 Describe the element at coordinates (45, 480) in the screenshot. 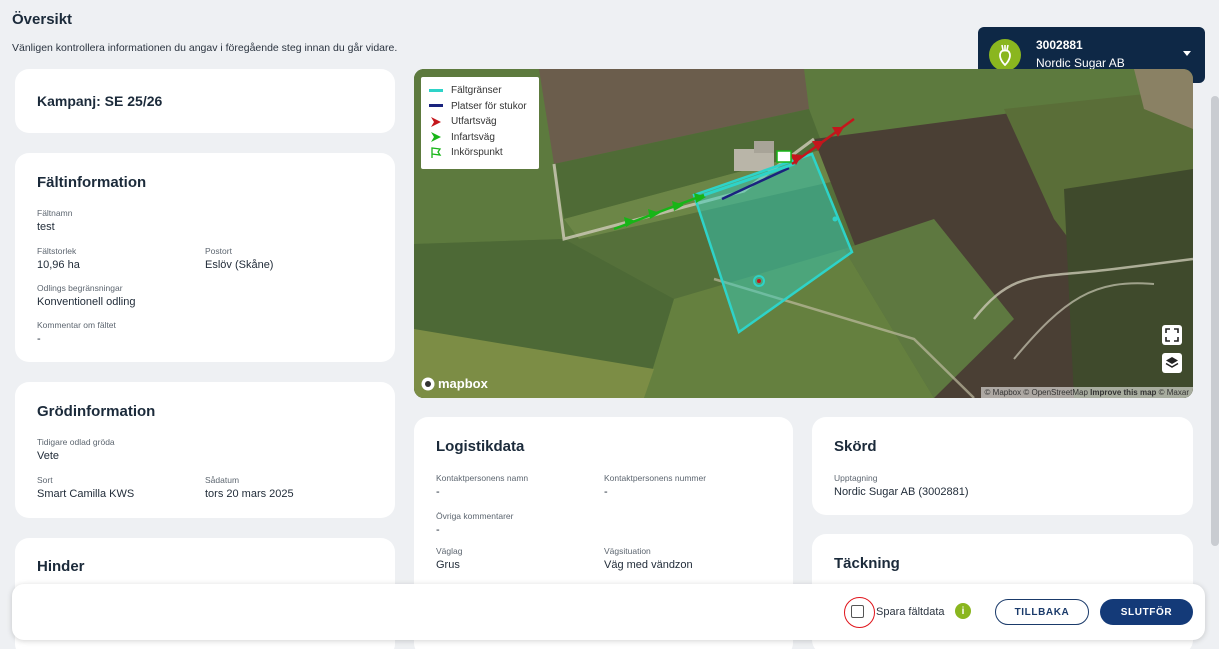

I see `variety-label: Sort` at that location.